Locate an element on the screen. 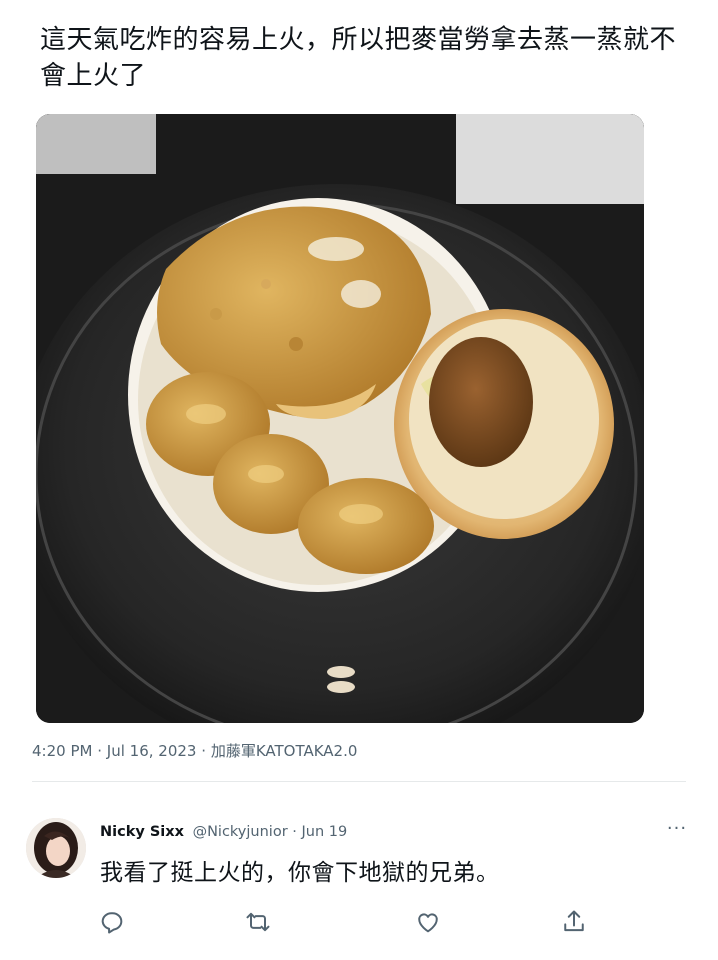 The height and width of the screenshot is (960, 718). more-options-button: ··· is located at coordinates (677, 829).